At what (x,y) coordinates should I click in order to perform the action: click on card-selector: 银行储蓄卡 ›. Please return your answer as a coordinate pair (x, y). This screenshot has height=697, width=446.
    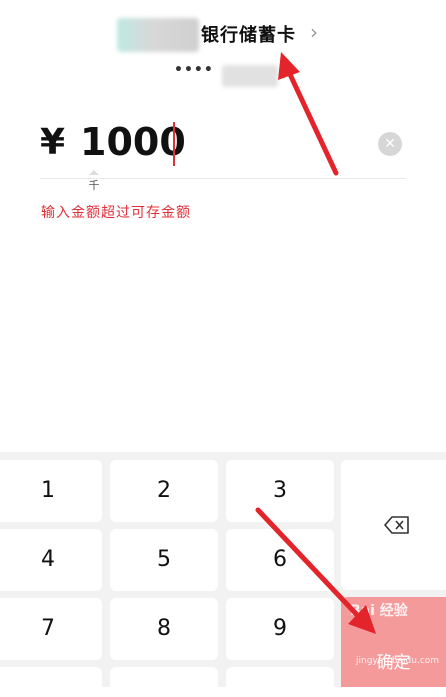
    Looking at the image, I should click on (223, 33).